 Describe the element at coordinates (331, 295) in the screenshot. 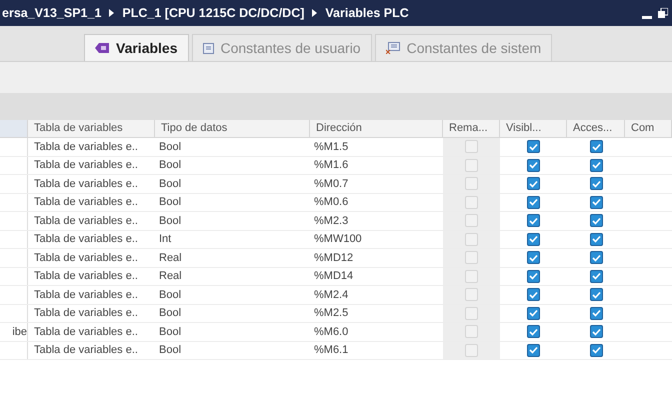

I see `table-cell-text: %M2.4` at that location.